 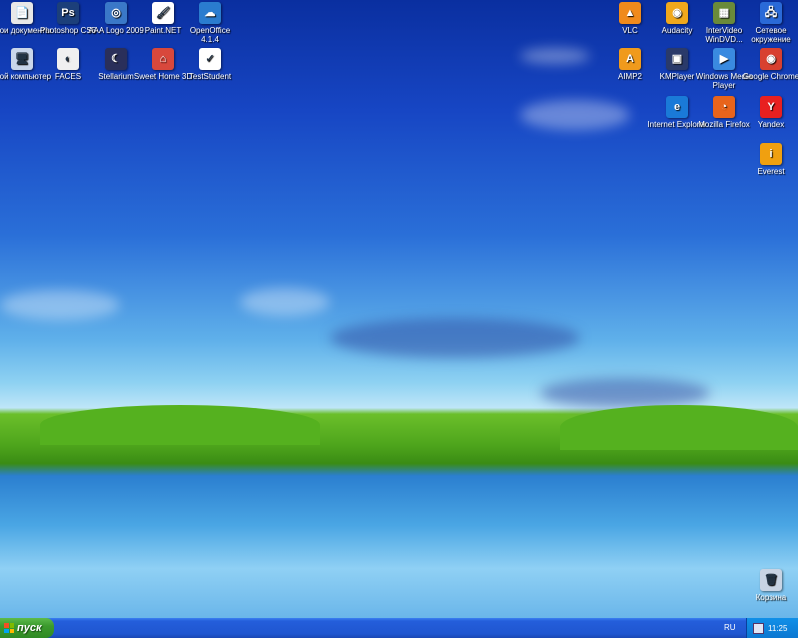 I want to click on stellarium-icon: ☾, so click(x=116, y=59).